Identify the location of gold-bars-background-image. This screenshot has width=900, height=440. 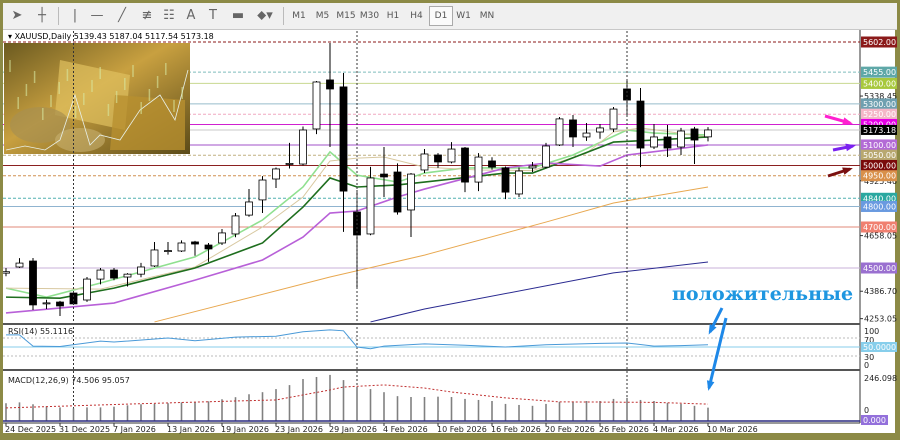
(97, 98).